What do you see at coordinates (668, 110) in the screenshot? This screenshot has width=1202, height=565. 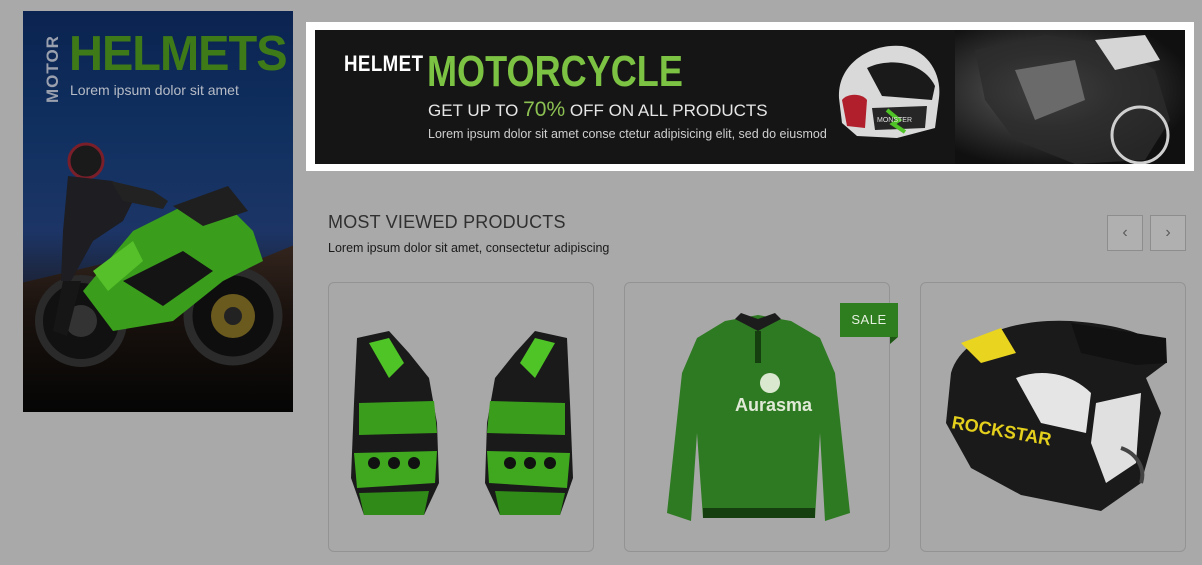 I see `offer-suffix: OFF ON ALL PRODUCTS` at bounding box center [668, 110].